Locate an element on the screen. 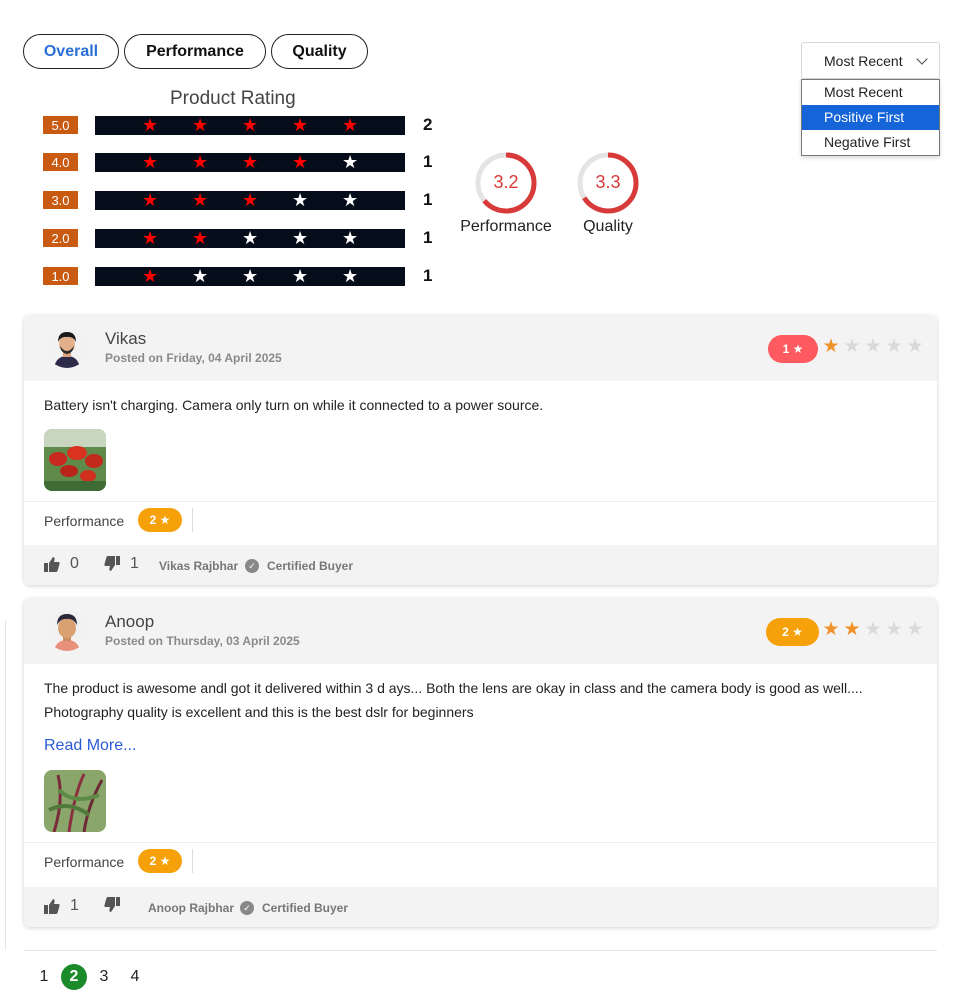  dislike-button is located at coordinates (117, 905).